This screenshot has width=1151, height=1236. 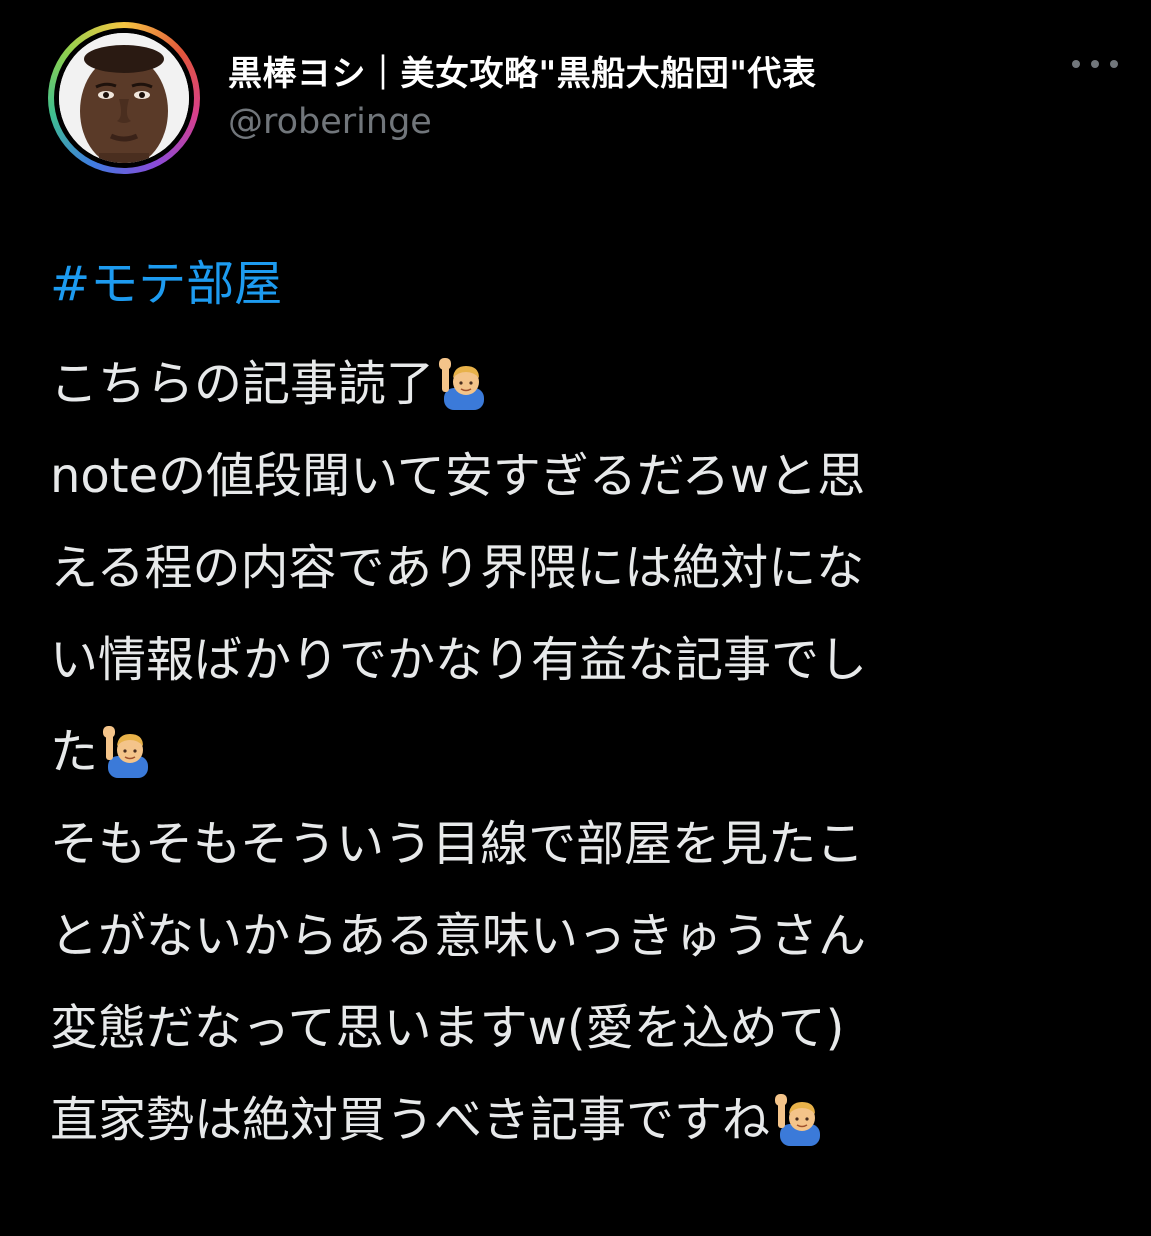 I want to click on more-options-icon, so click(x=1095, y=64).